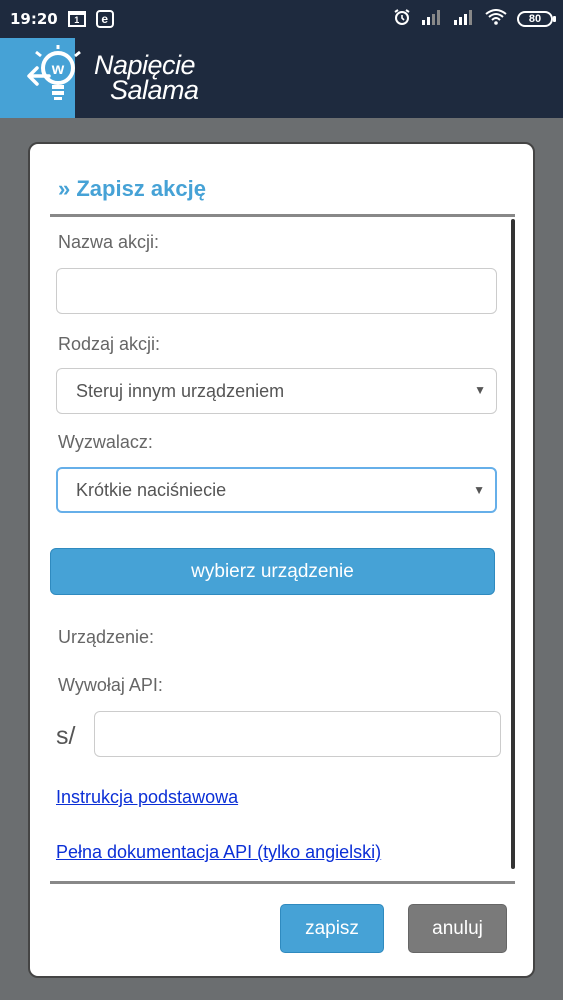  What do you see at coordinates (281, 19) in the screenshot?
I see `status-bar: 19:20 1 e 80` at bounding box center [281, 19].